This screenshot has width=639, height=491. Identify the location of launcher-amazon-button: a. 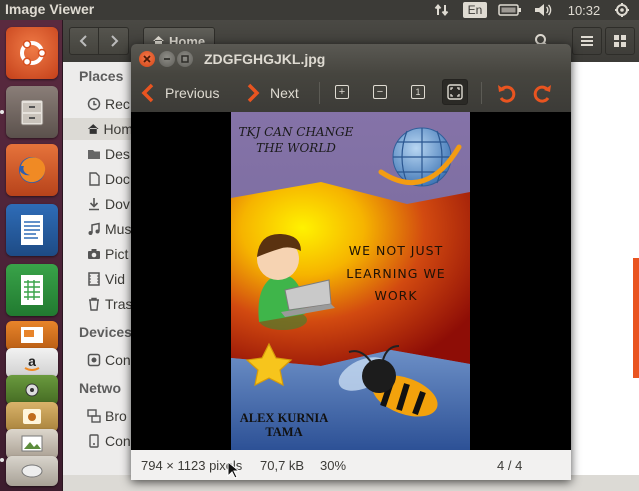
(32, 363).